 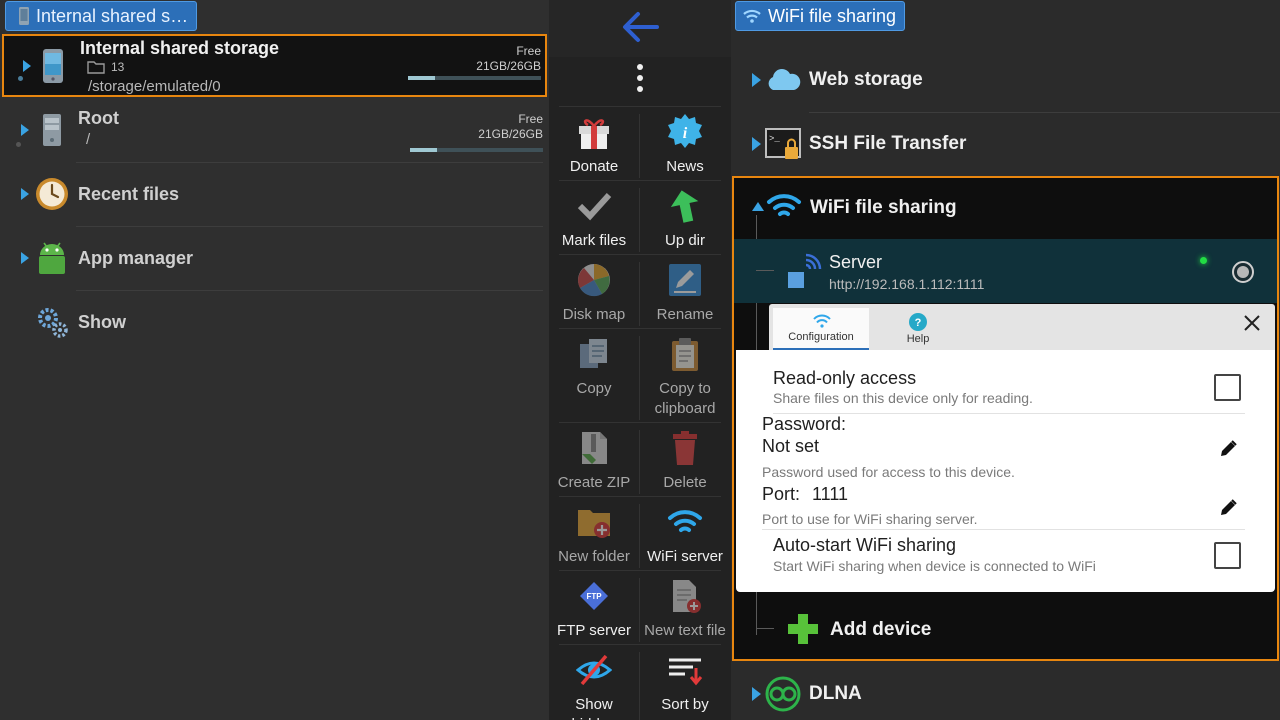 I want to click on new-folder-label: New folder, so click(x=594, y=556).